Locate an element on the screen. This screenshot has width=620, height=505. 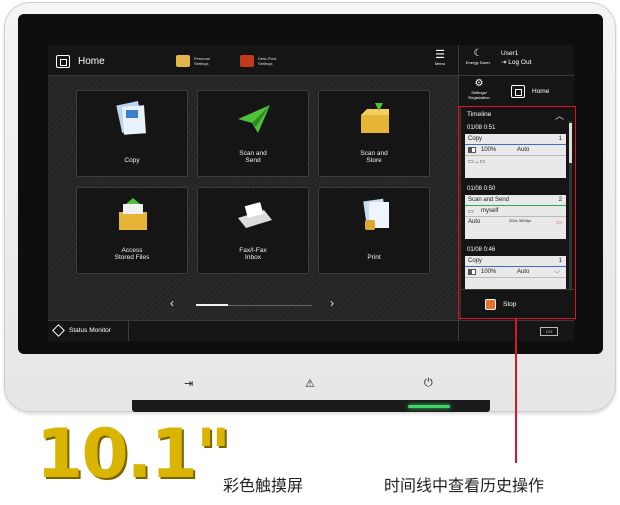
user-logout-button: User1 ⇥ Log Out is located at coordinates (516, 58).